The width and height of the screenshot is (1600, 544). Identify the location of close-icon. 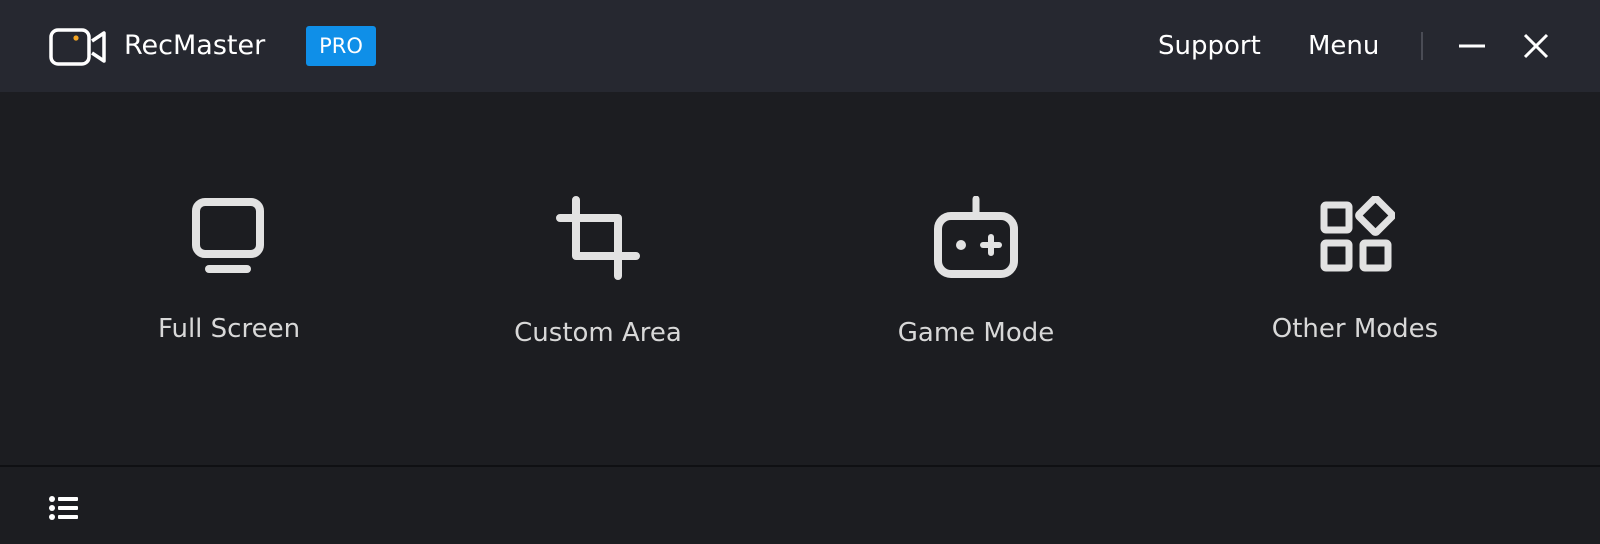
(1536, 46).